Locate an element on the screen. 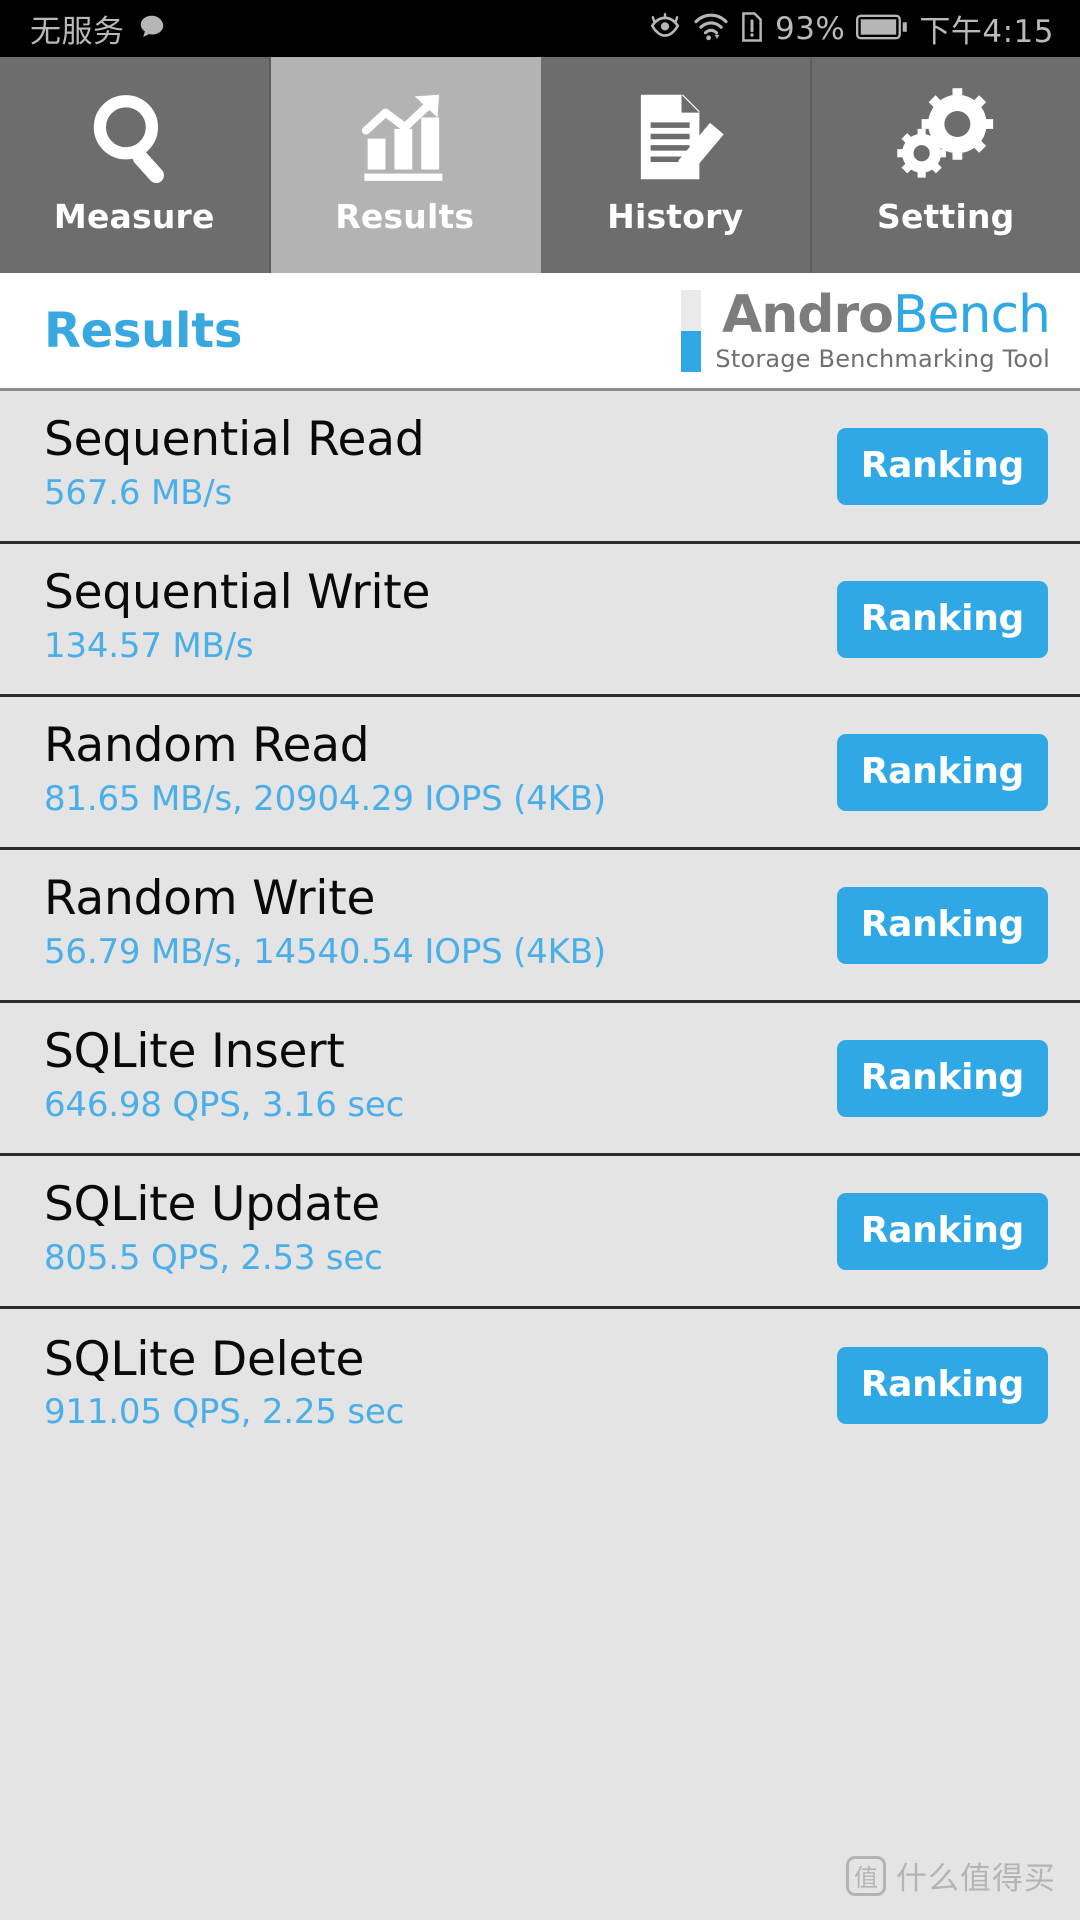  carrier-label: 无服务 is located at coordinates (77, 32).